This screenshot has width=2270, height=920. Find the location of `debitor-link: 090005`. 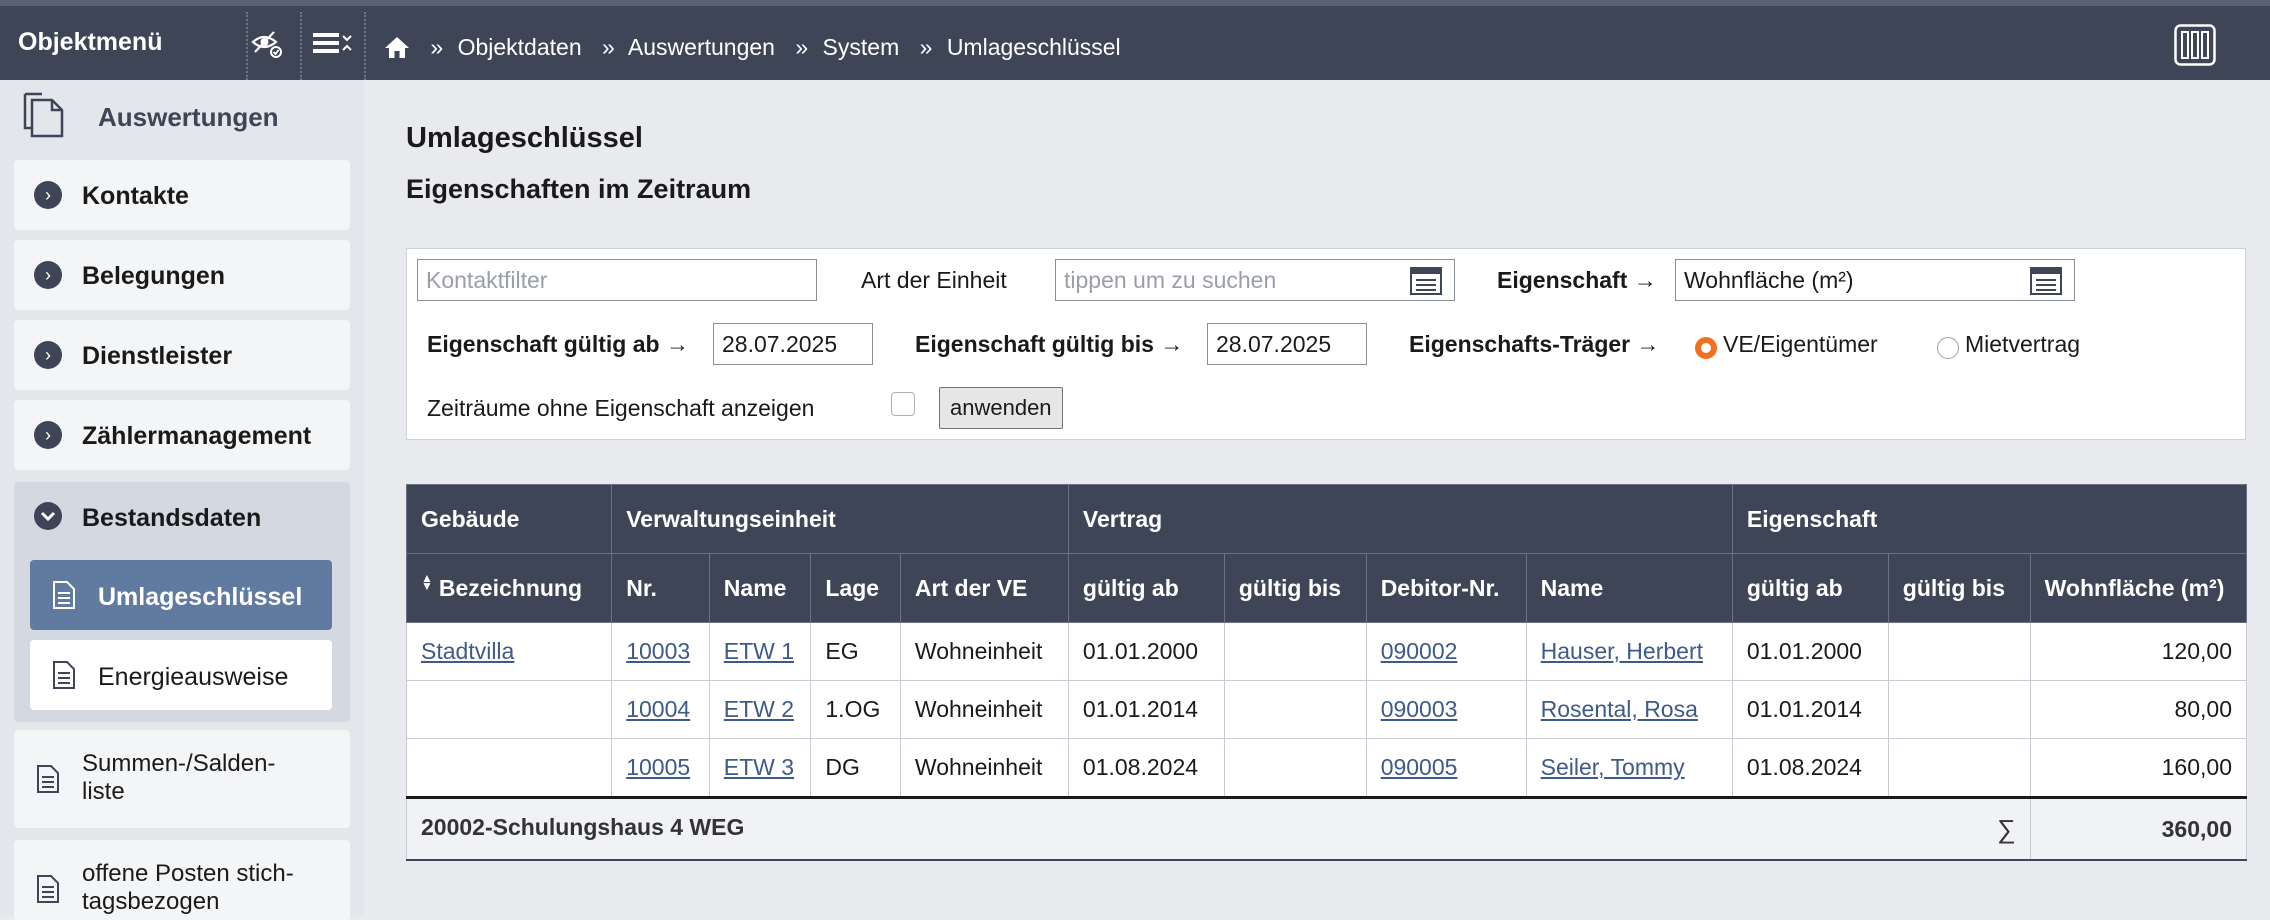

debitor-link: 090005 is located at coordinates (1419, 767).